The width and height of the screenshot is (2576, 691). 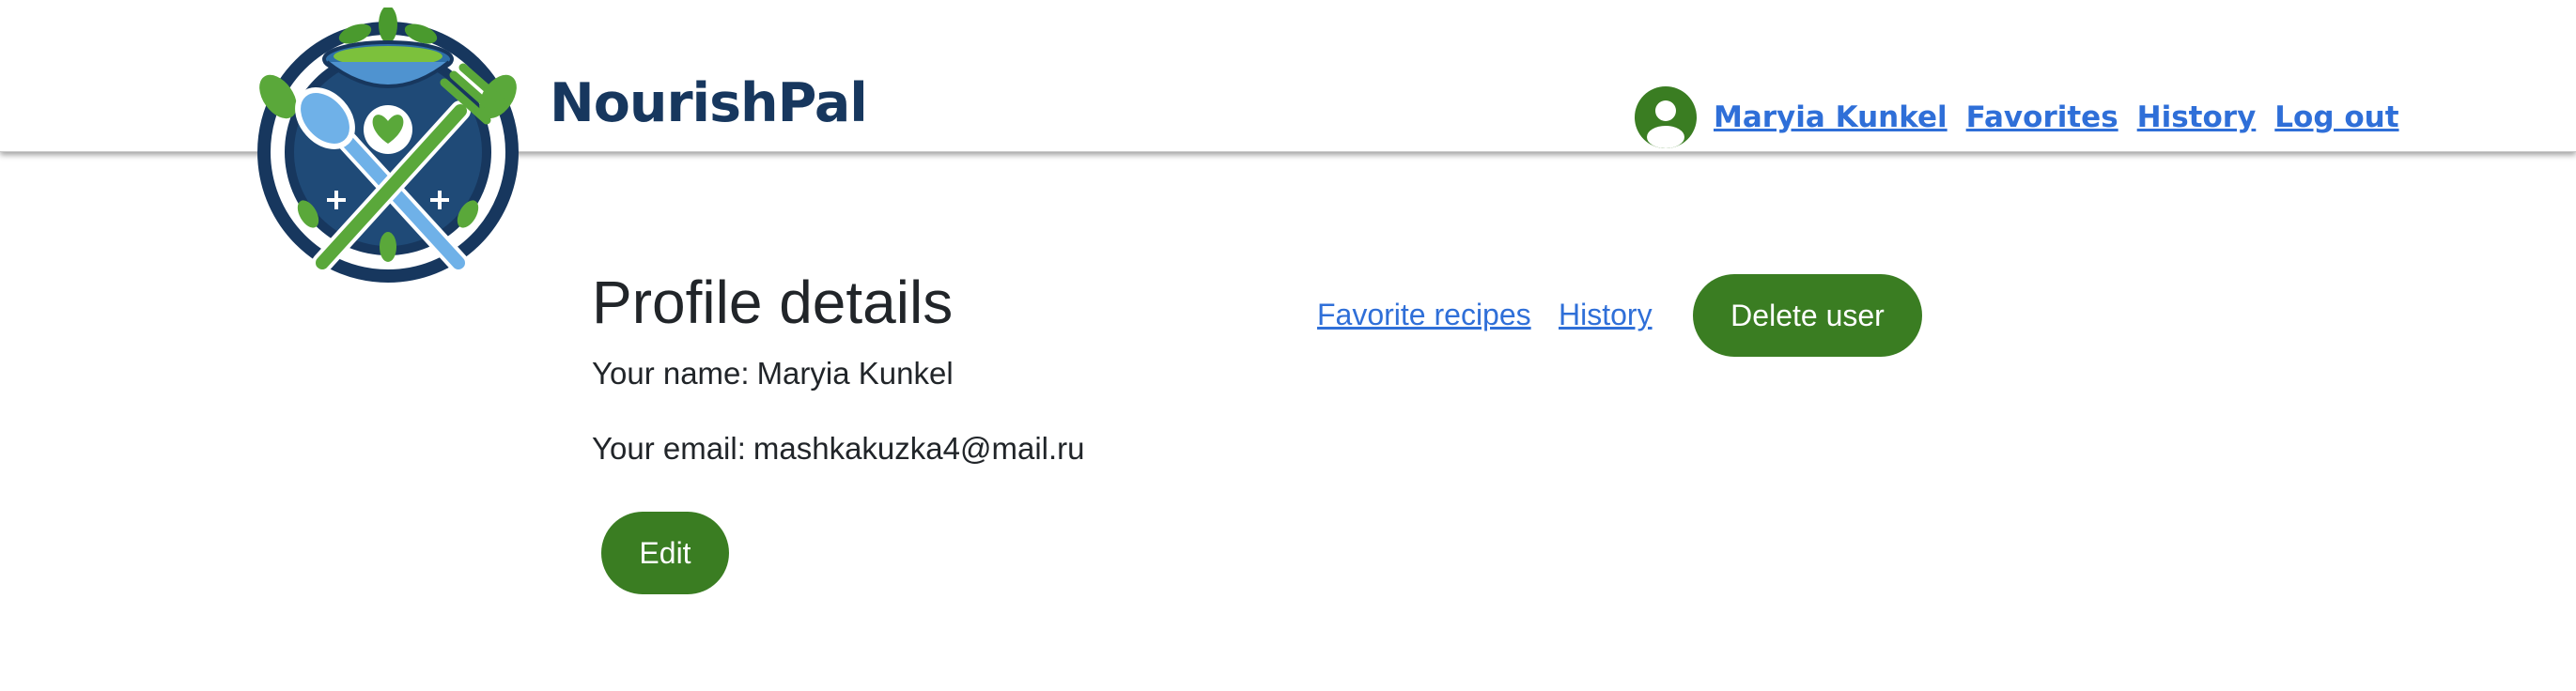 What do you see at coordinates (773, 302) in the screenshot?
I see `page-title: Profile details` at bounding box center [773, 302].